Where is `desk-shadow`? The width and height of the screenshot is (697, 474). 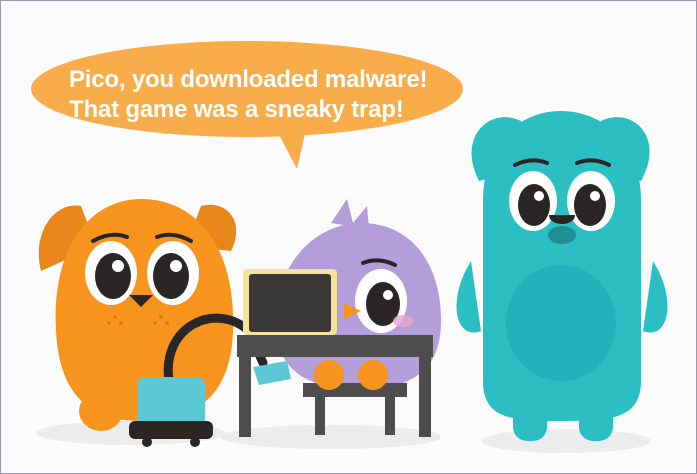
desk-shadow is located at coordinates (331, 437).